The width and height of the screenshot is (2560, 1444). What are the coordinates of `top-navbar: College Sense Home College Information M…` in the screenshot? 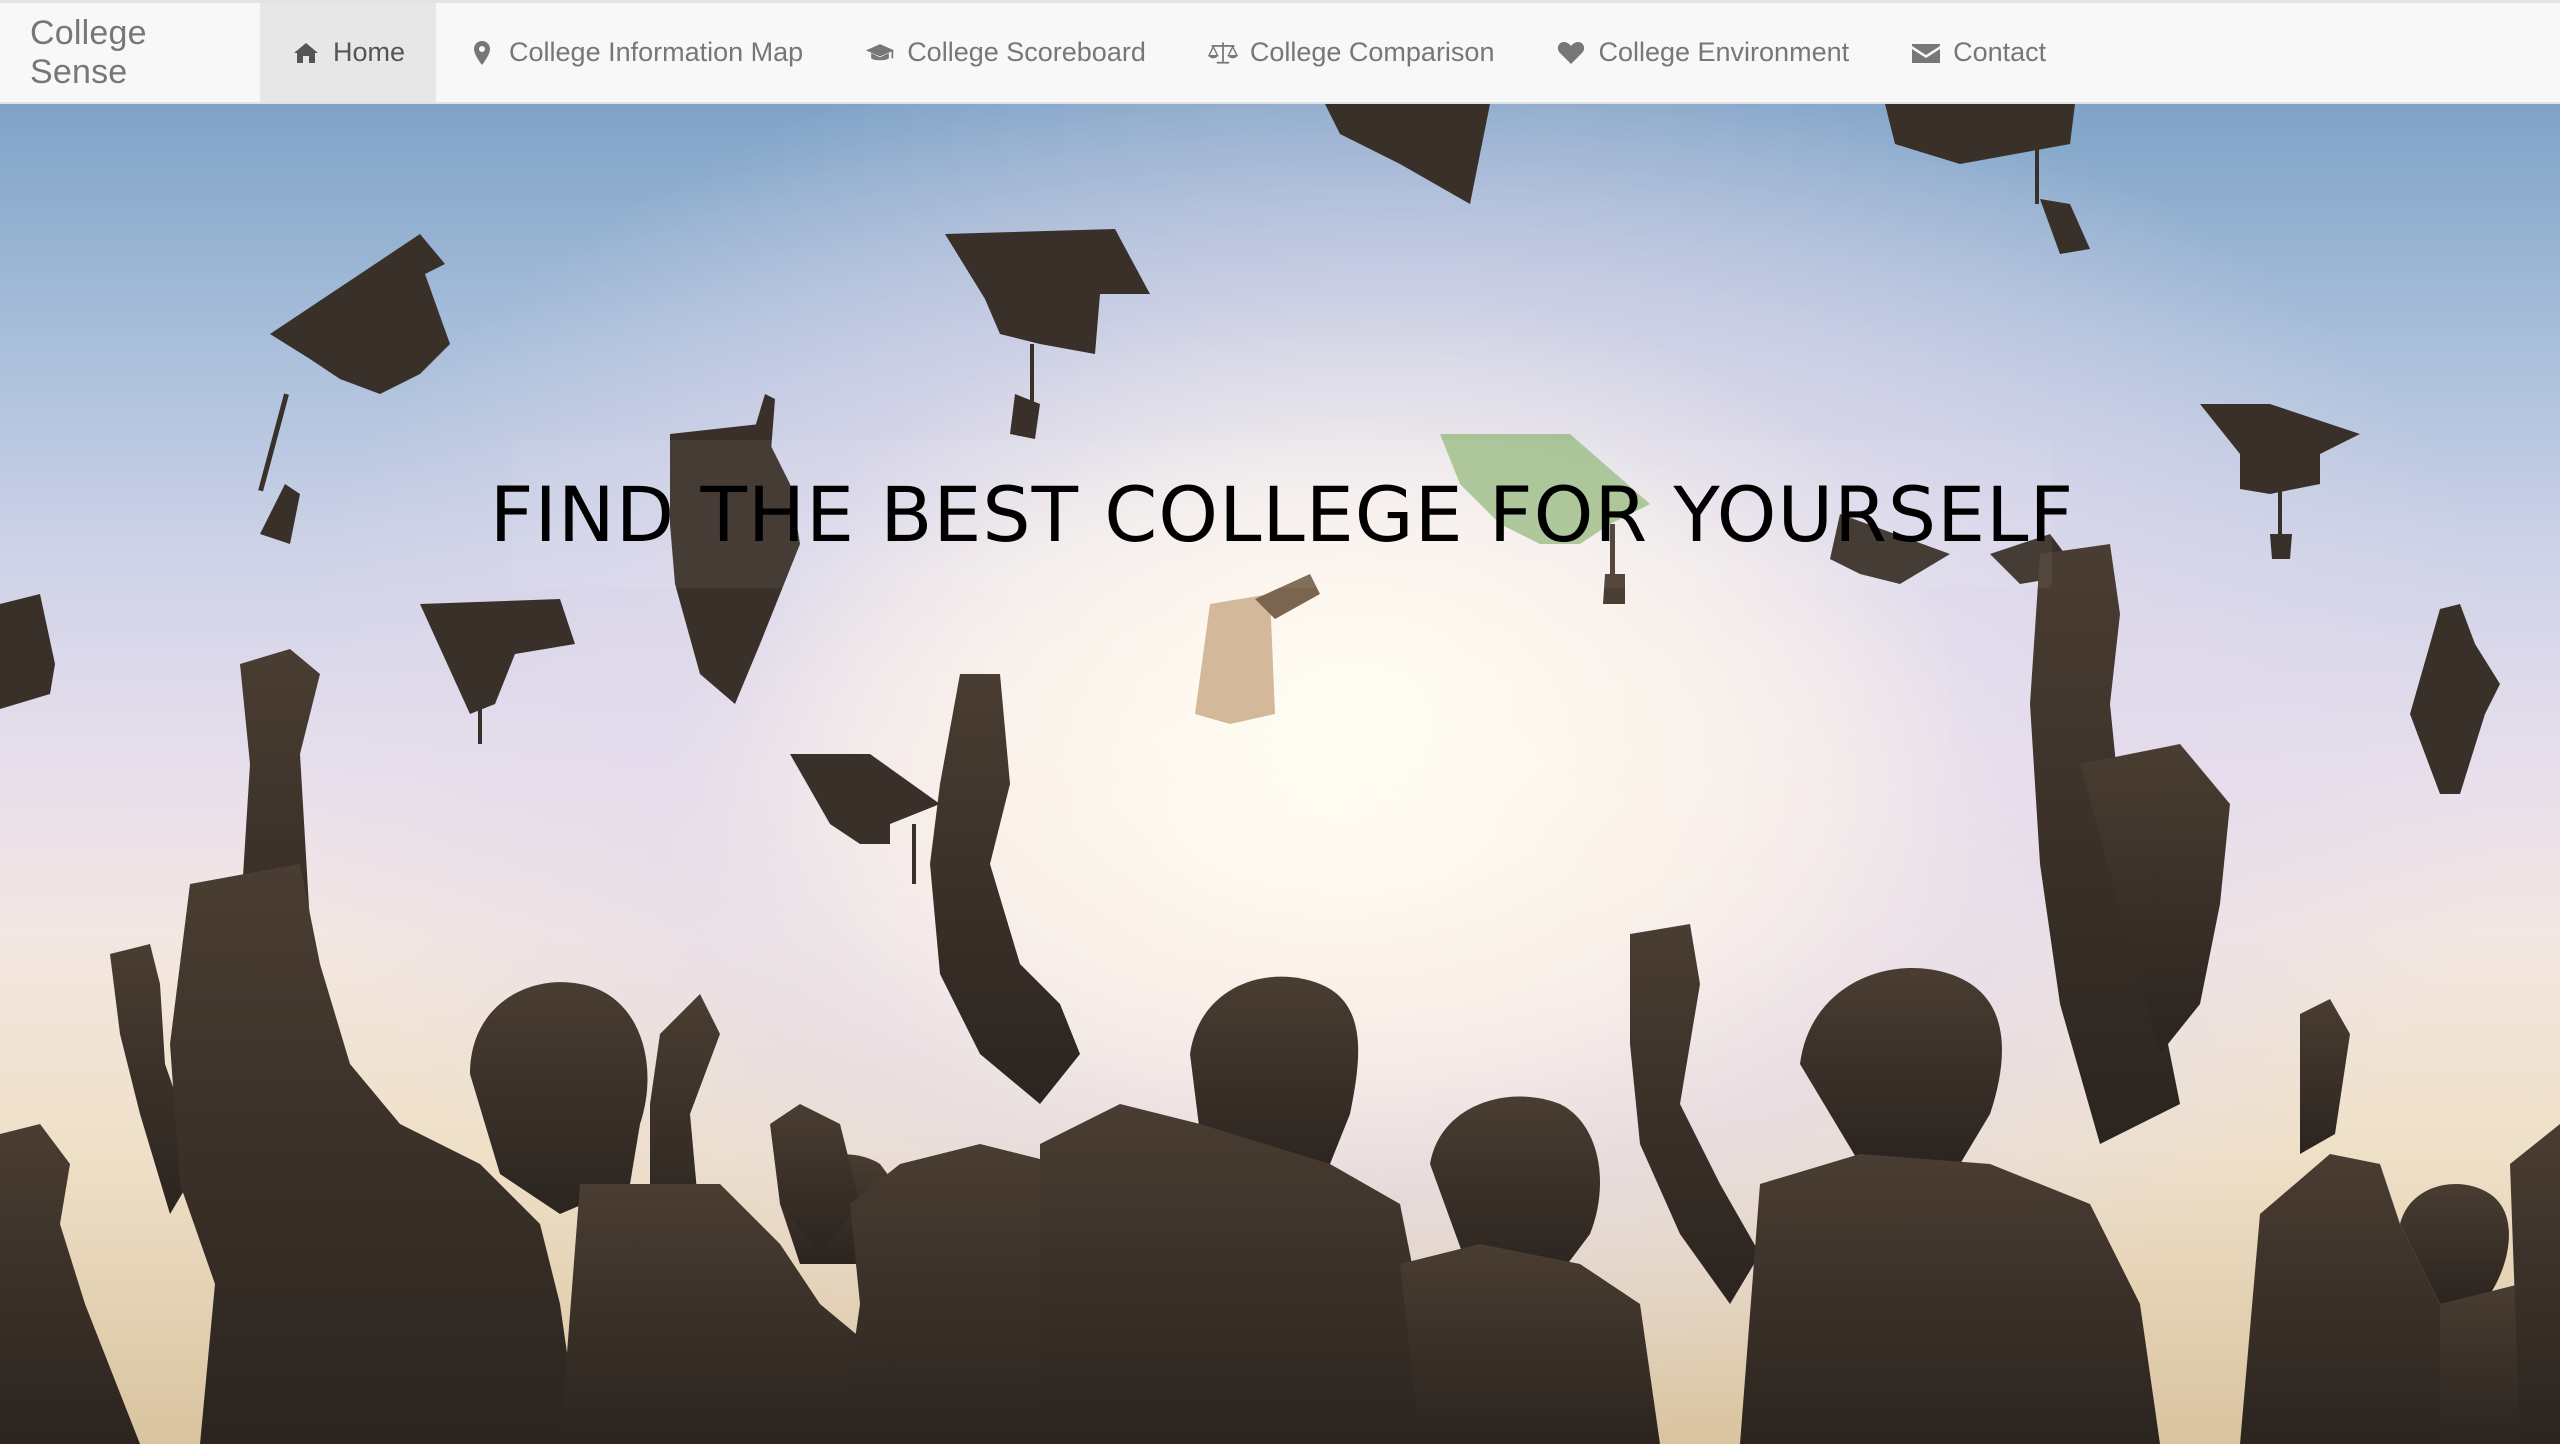 It's located at (1280, 52).